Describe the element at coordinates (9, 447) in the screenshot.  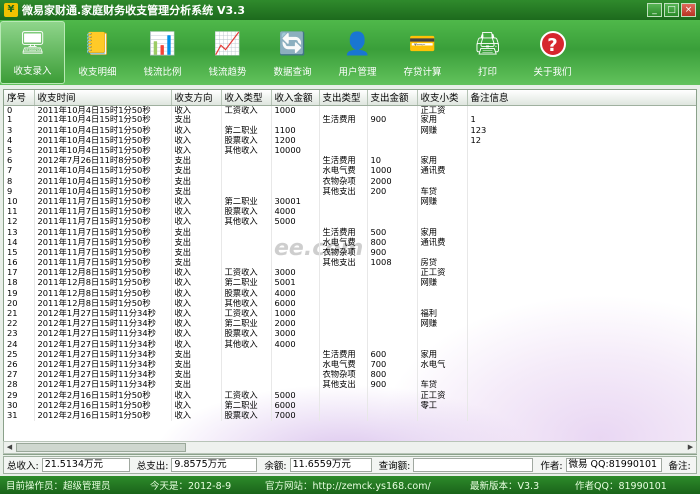
I see `scroll-left-arrow-icon: ◀` at that location.